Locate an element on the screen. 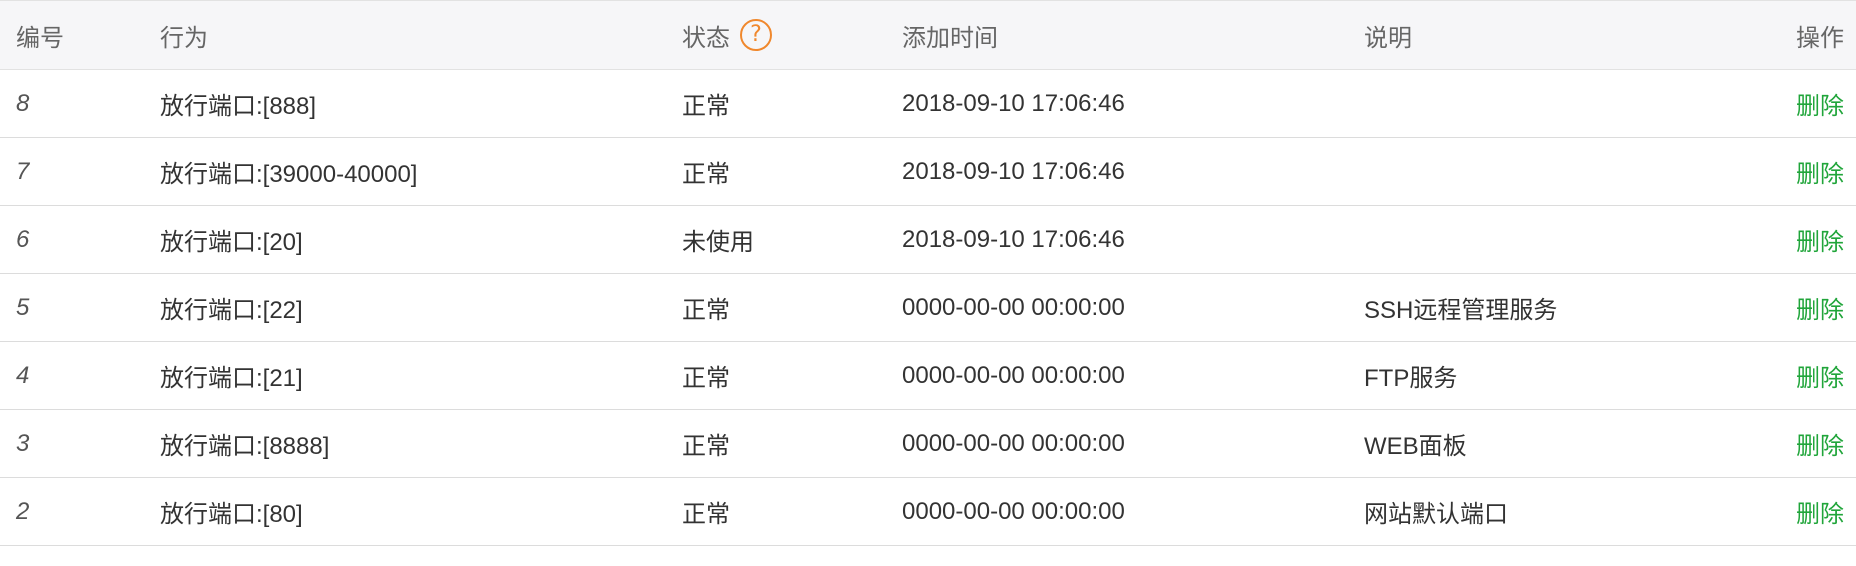 The height and width of the screenshot is (566, 1856). header-status: 状态 ? is located at coordinates (792, 35).